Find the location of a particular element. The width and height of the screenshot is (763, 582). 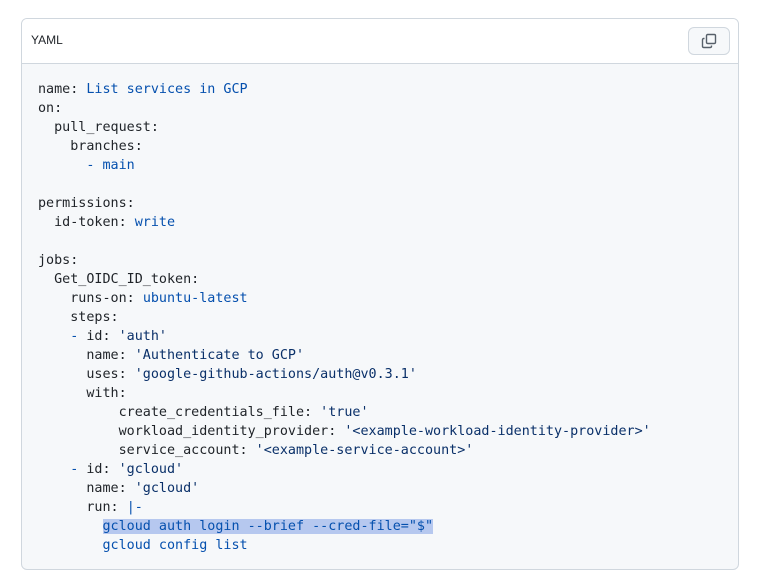

code-token: - main is located at coordinates (86, 165).